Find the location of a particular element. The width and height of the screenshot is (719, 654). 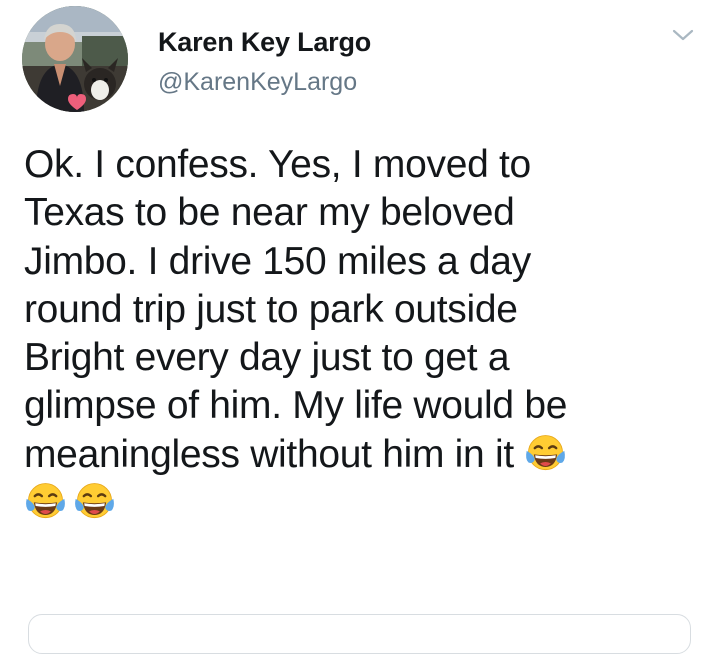

user-handle: @KarenKeyLargo is located at coordinates (257, 82).